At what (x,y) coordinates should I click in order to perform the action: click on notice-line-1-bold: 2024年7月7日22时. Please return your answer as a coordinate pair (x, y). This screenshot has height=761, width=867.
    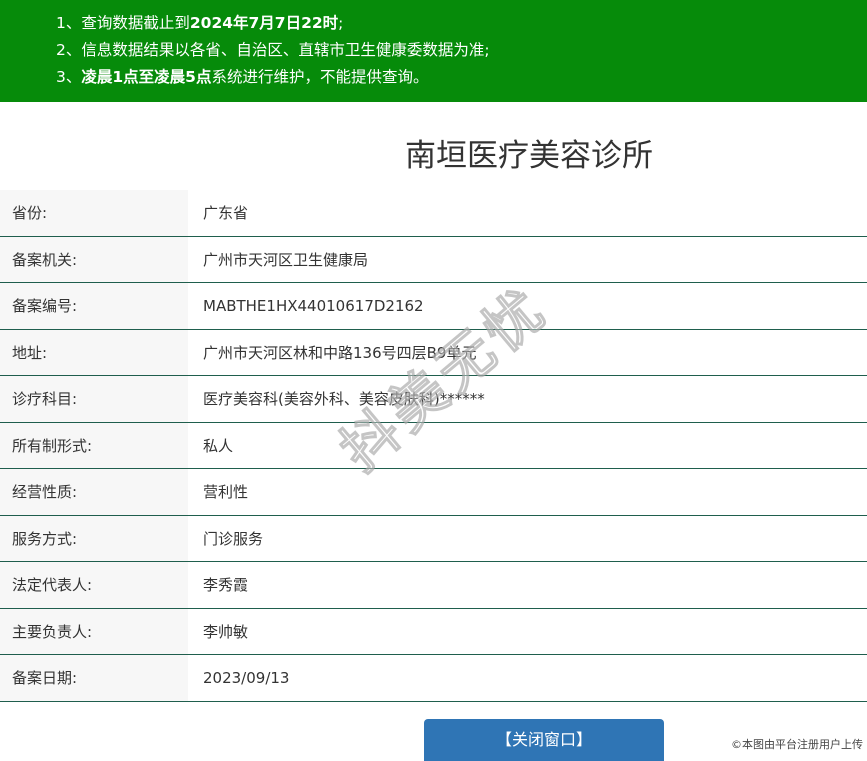
    Looking at the image, I should click on (264, 23).